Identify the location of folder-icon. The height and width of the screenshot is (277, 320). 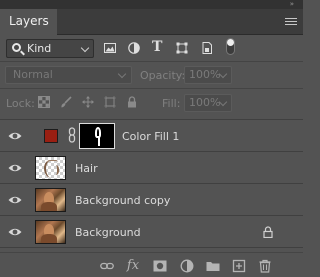
(213, 266).